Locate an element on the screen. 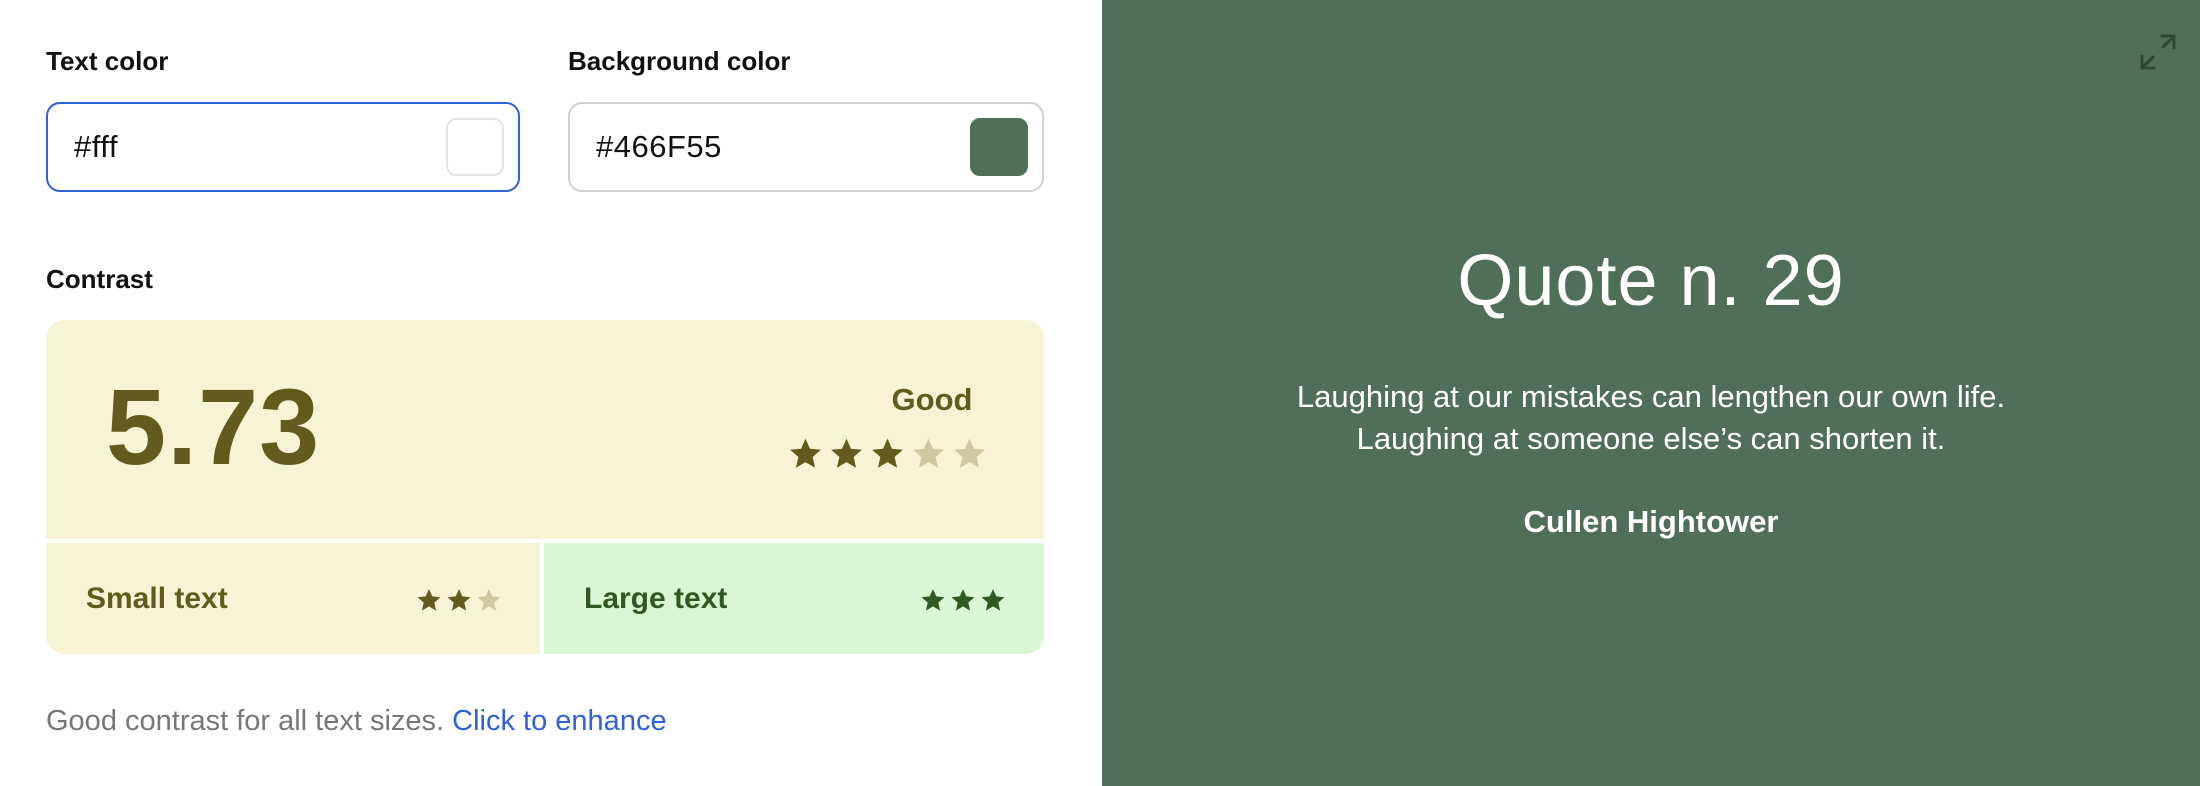 The image size is (2200, 786). background-color-label: Background color is located at coordinates (679, 61).